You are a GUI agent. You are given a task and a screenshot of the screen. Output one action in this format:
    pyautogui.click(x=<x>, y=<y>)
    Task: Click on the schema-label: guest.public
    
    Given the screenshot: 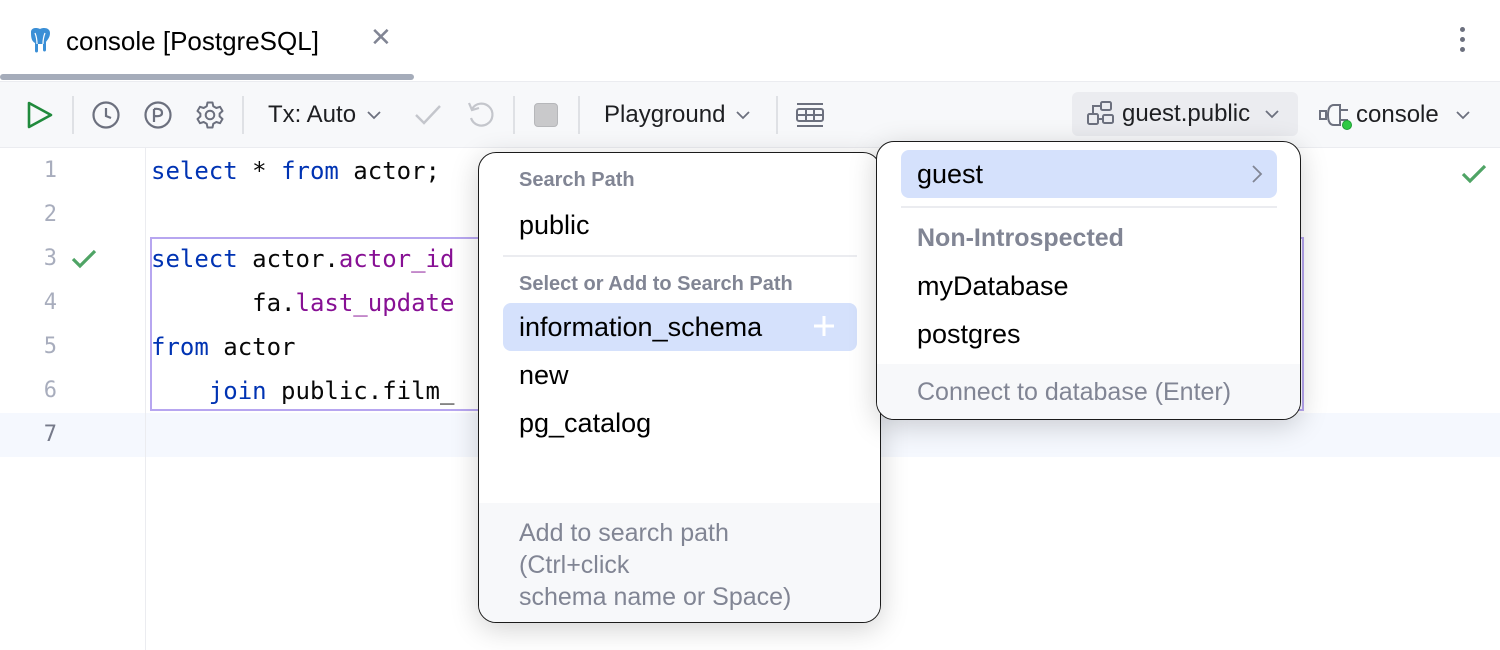 What is the action you would take?
    pyautogui.click(x=1186, y=113)
    